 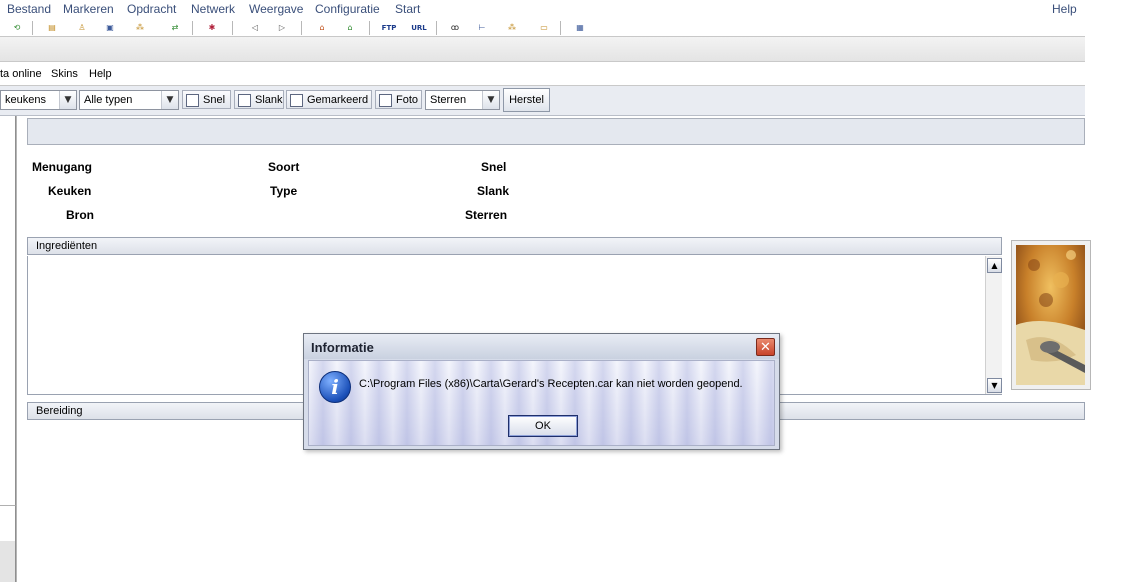 What do you see at coordinates (25, 100) in the screenshot?
I see `kitchen-select-value: keukens` at bounding box center [25, 100].